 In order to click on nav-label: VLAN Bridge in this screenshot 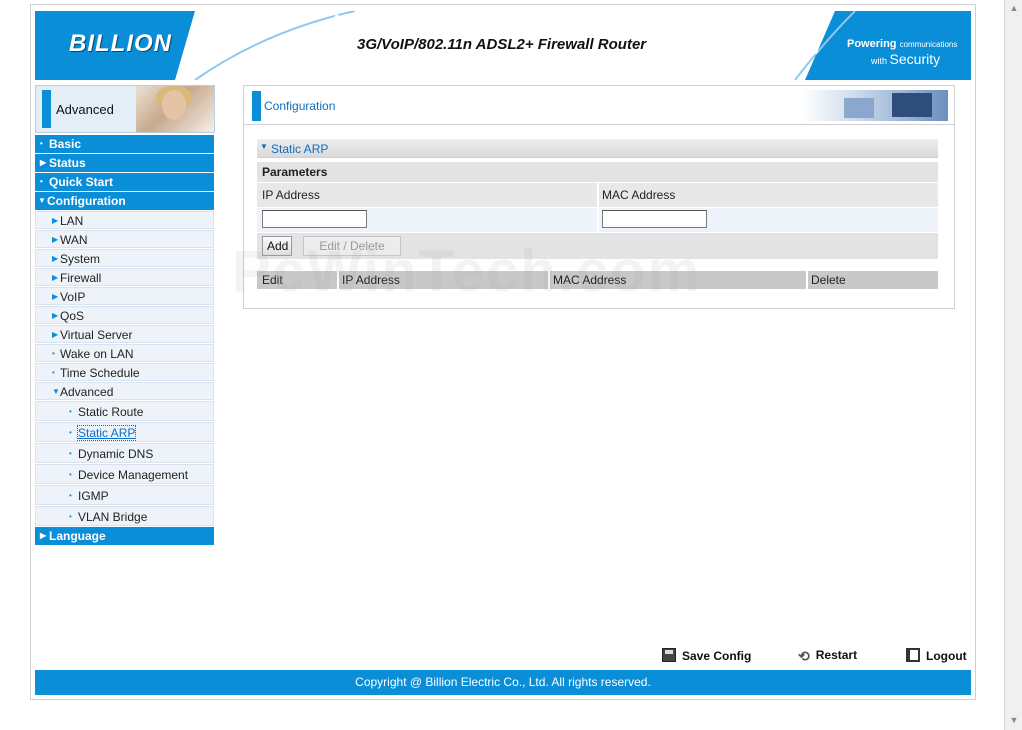, I will do `click(113, 517)`.